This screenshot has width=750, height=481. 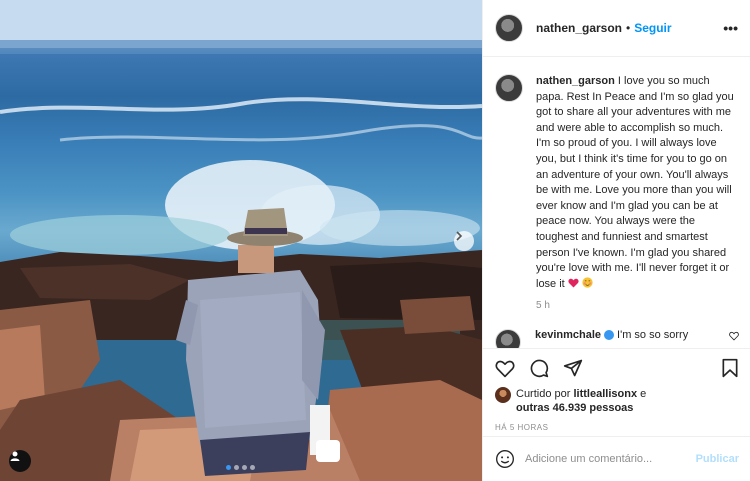 I want to click on person-tag-icon, so click(x=15, y=456).